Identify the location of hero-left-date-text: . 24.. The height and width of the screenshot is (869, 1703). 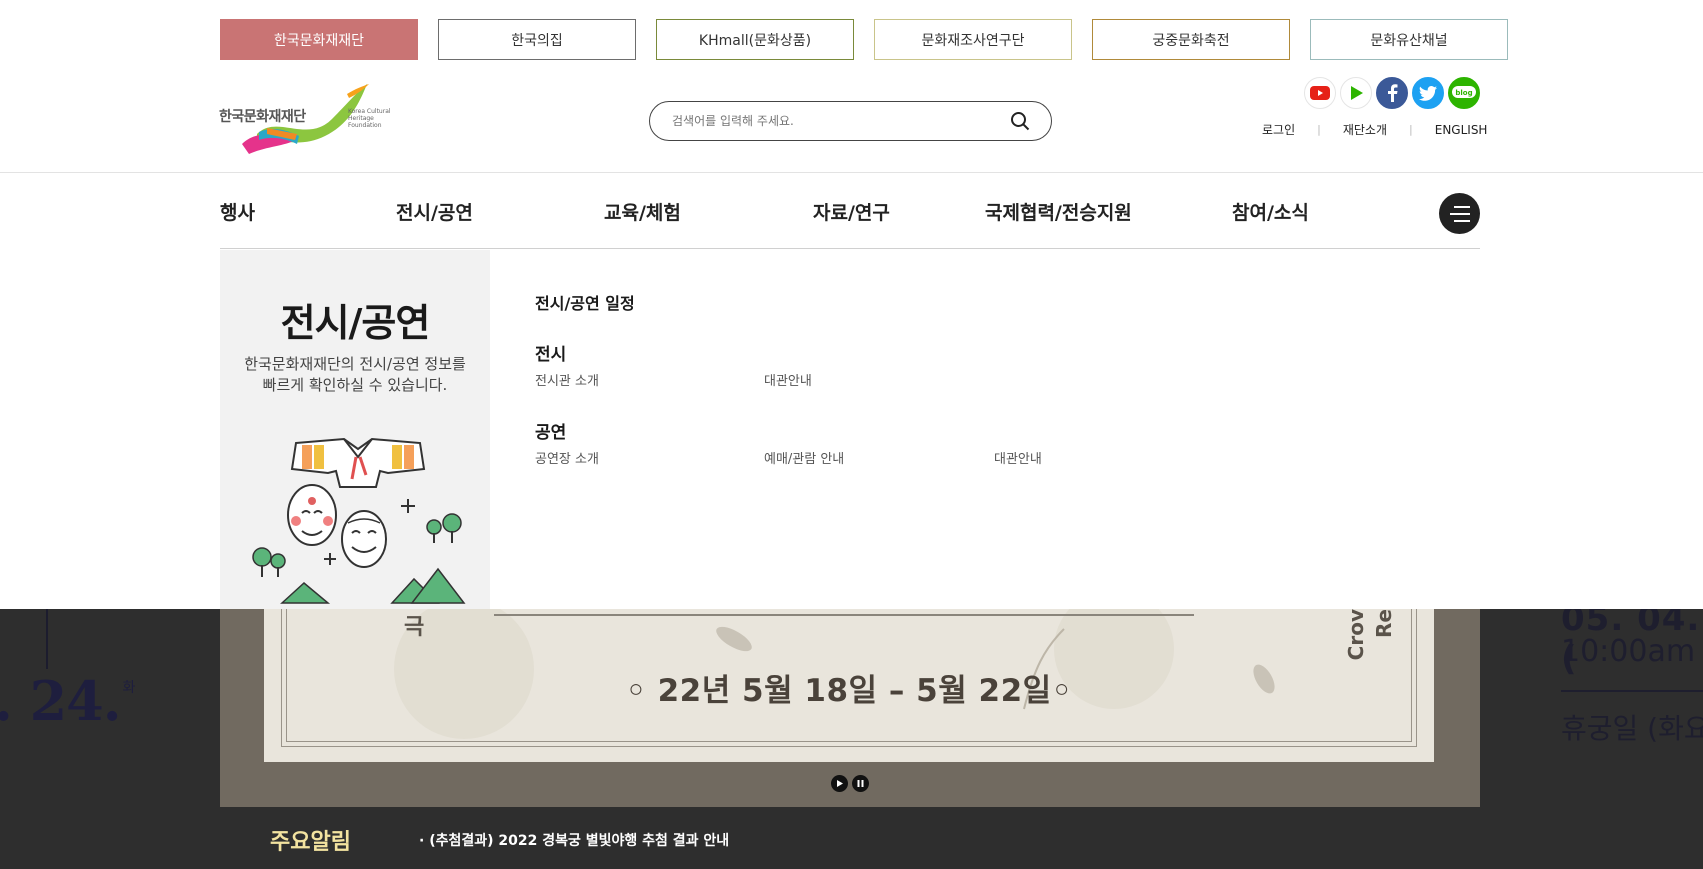
(61, 701).